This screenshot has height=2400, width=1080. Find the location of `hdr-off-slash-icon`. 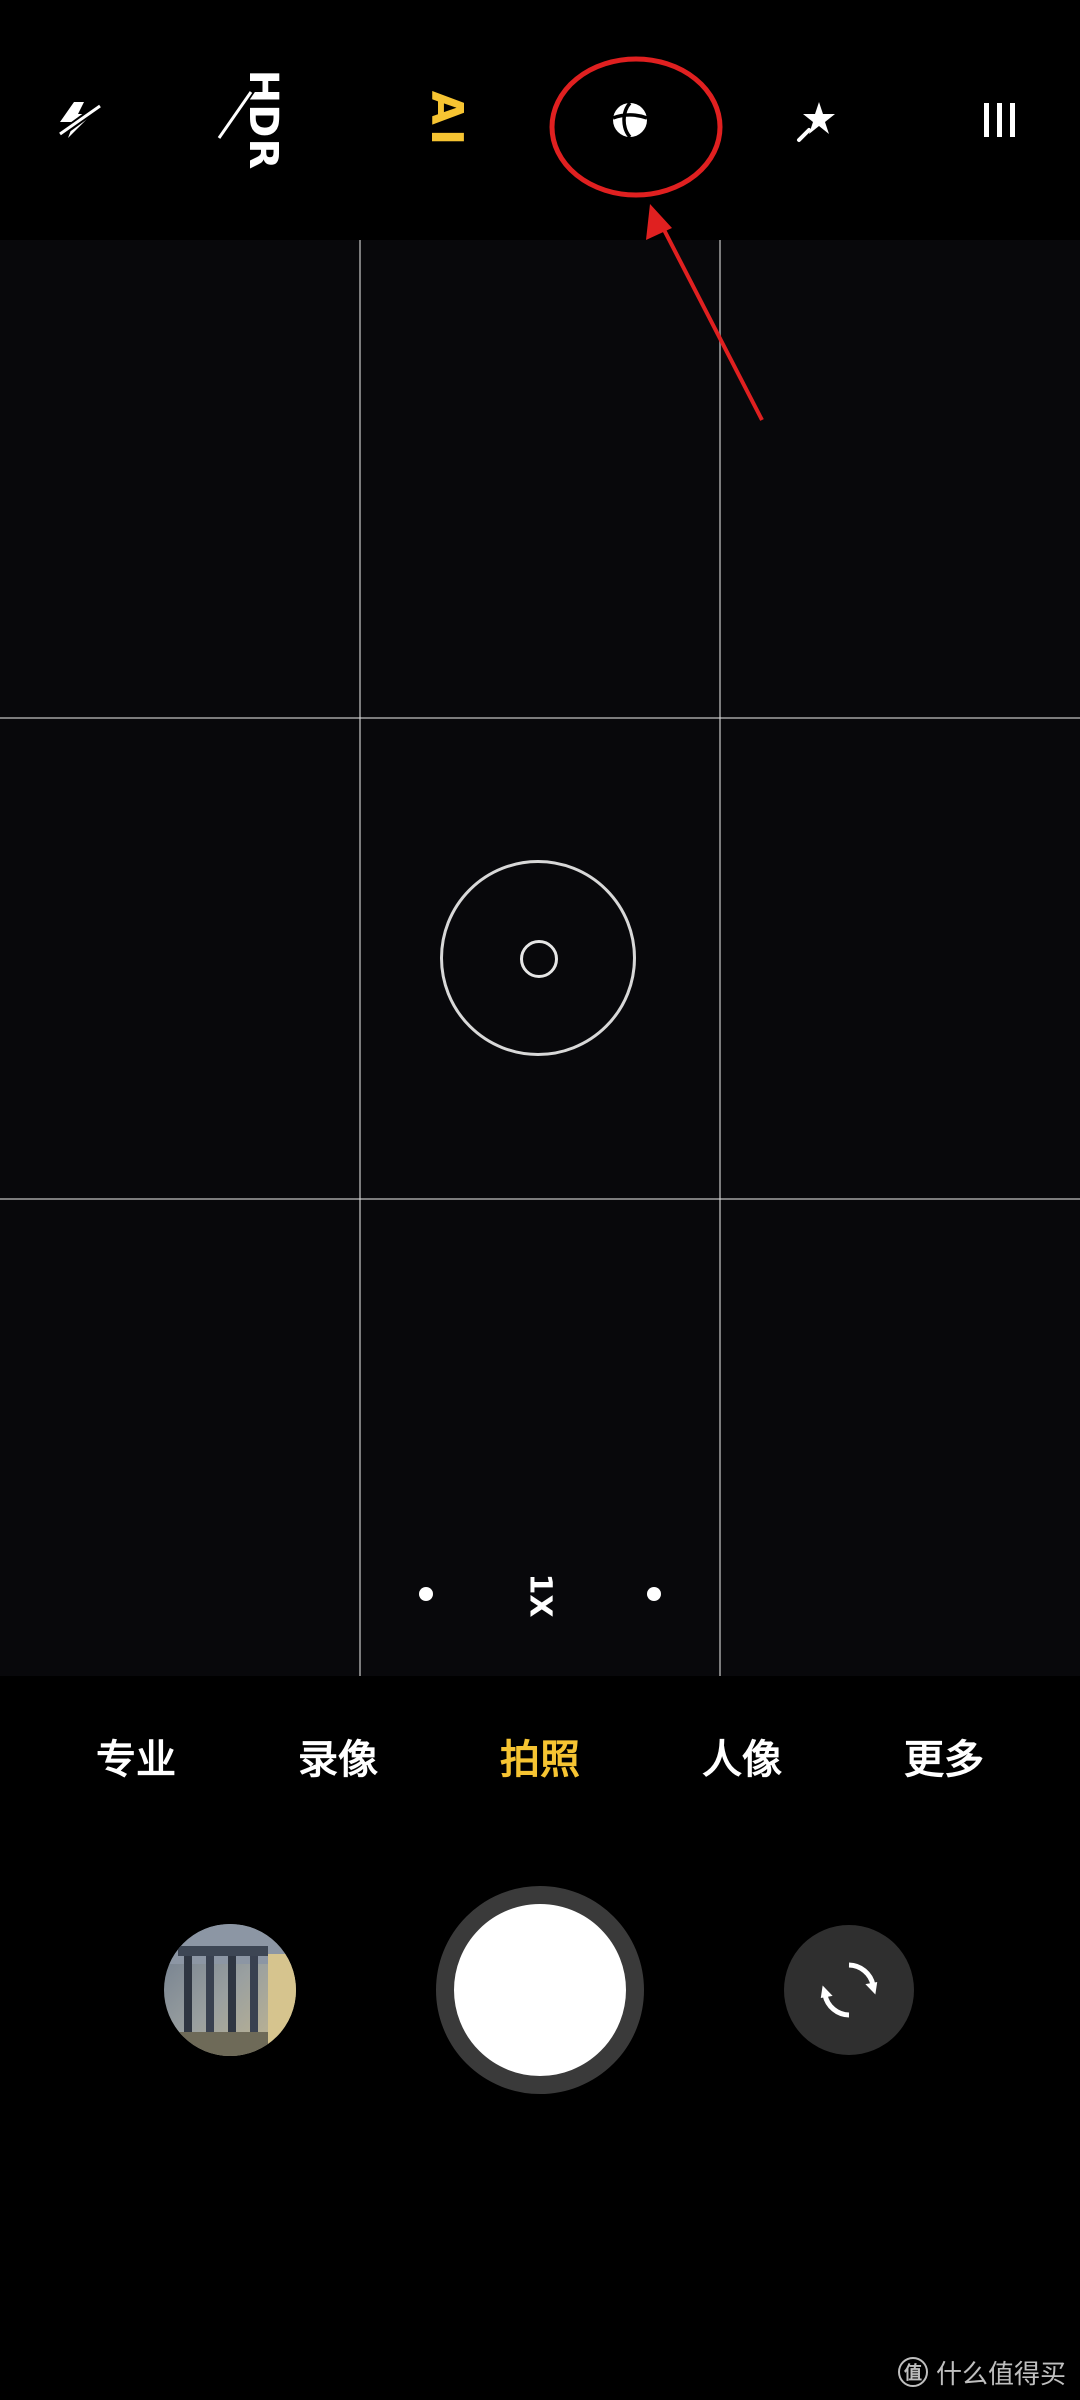

hdr-off-slash-icon is located at coordinates (234, 115).